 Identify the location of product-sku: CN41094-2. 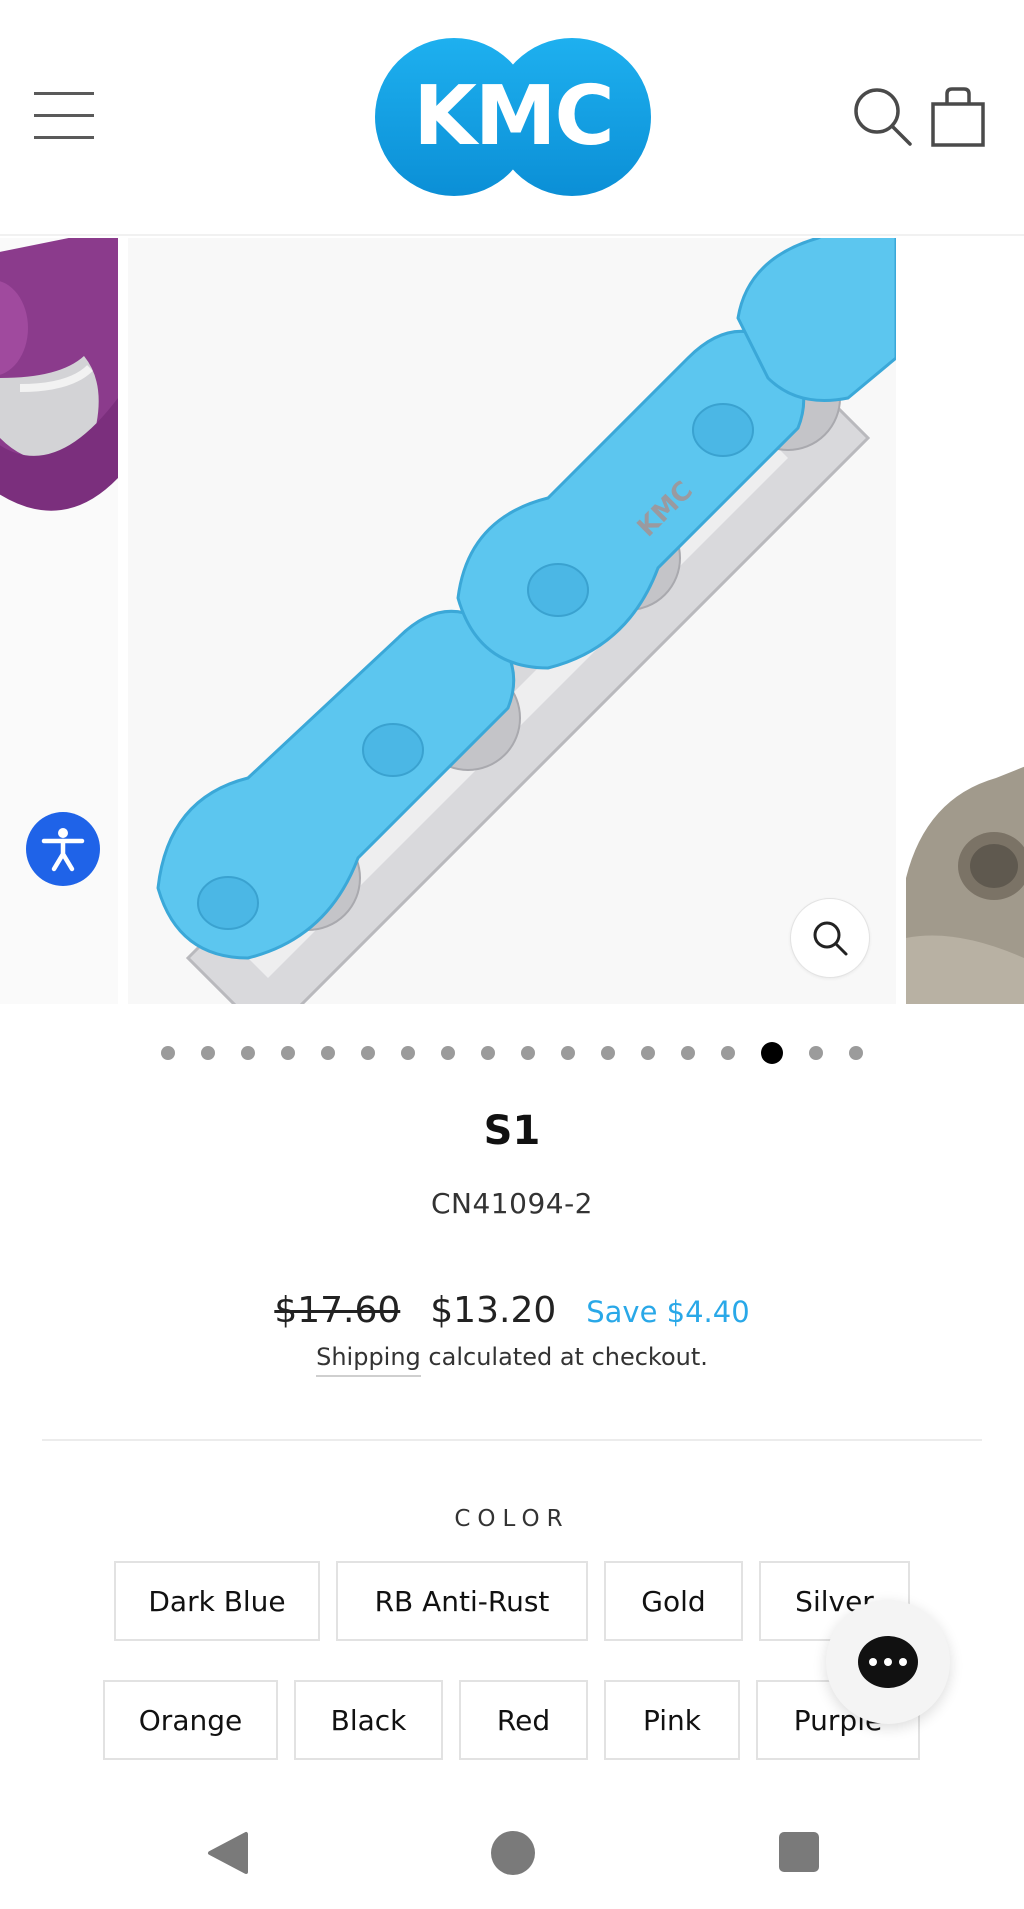
(512, 1203).